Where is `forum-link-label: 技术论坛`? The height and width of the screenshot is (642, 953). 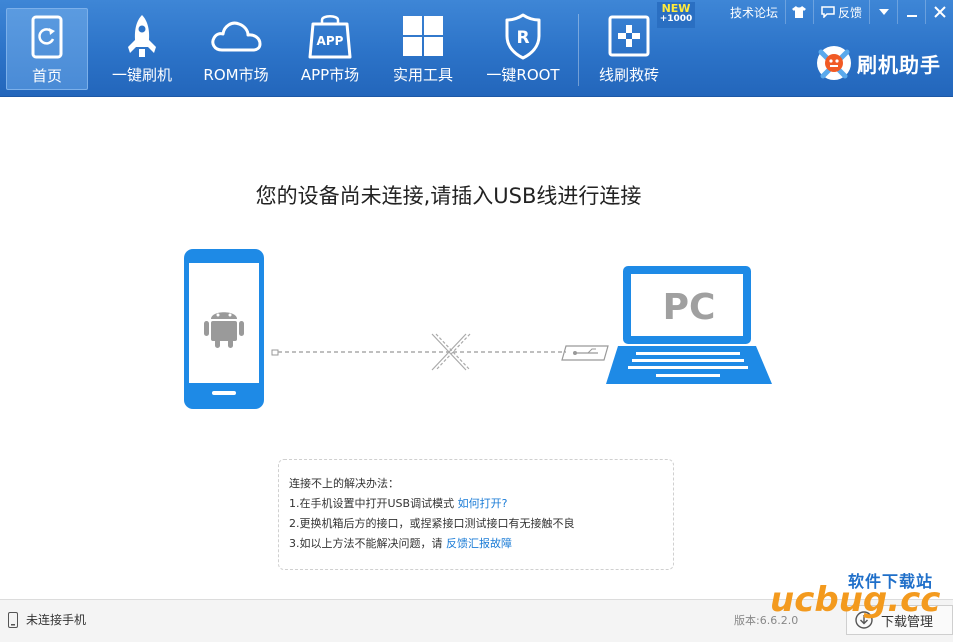
forum-link-label: 技术论坛 is located at coordinates (753, 12).